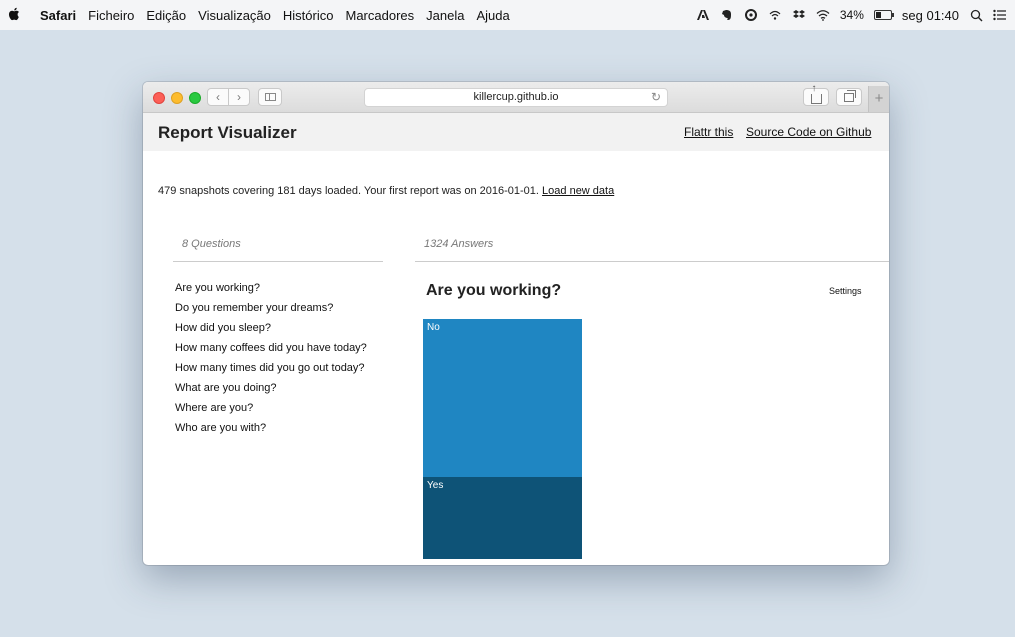  I want to click on back-button: ‹, so click(218, 97).